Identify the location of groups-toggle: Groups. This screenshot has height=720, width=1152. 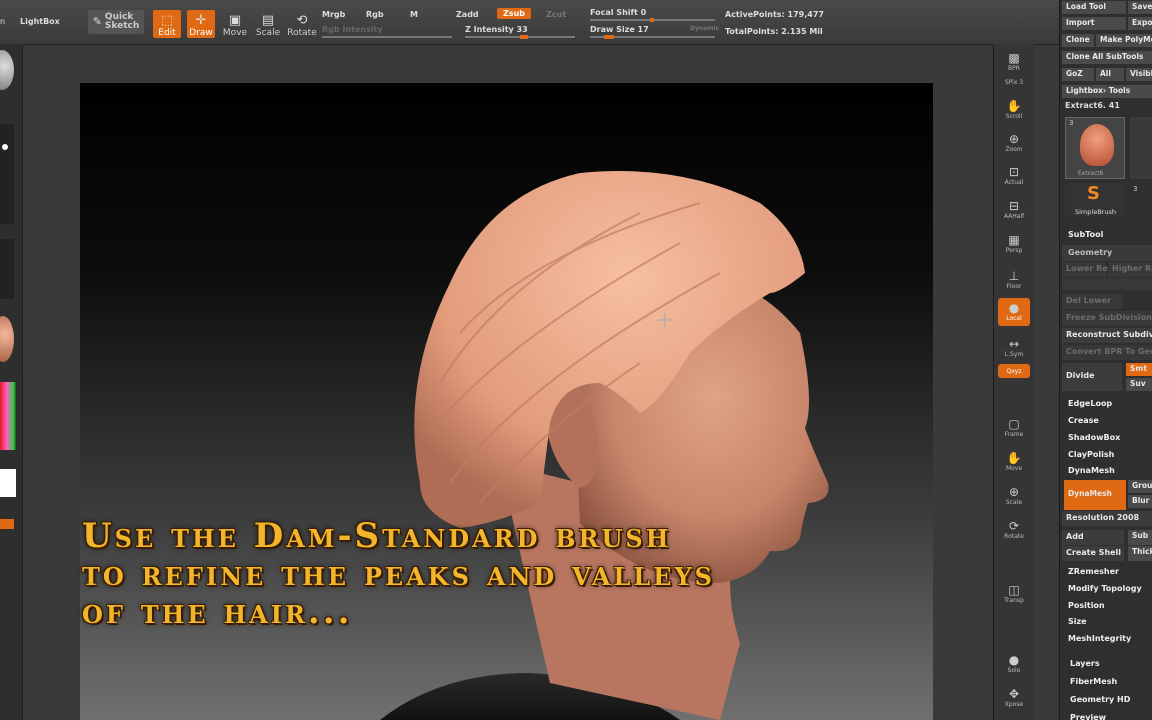
(1140, 486).